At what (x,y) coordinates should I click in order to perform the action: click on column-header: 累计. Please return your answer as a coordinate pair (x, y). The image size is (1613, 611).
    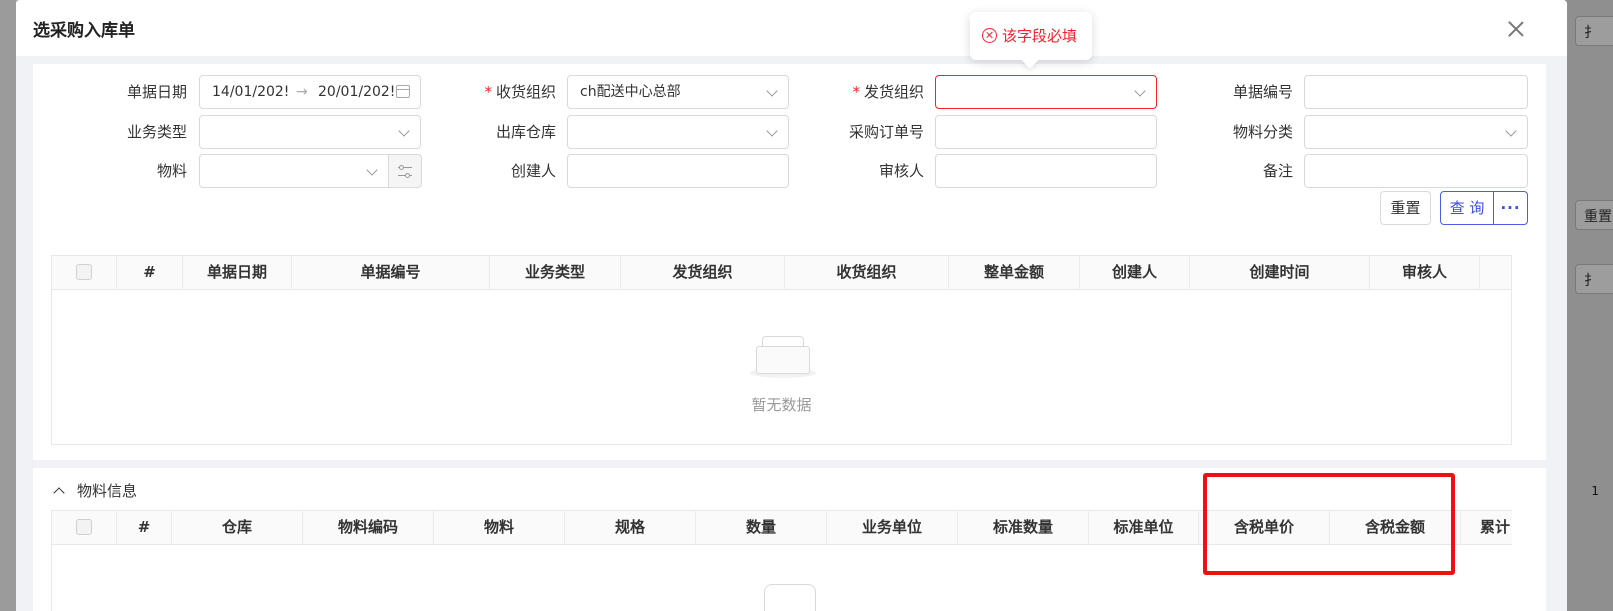
    Looking at the image, I should click on (1492, 527).